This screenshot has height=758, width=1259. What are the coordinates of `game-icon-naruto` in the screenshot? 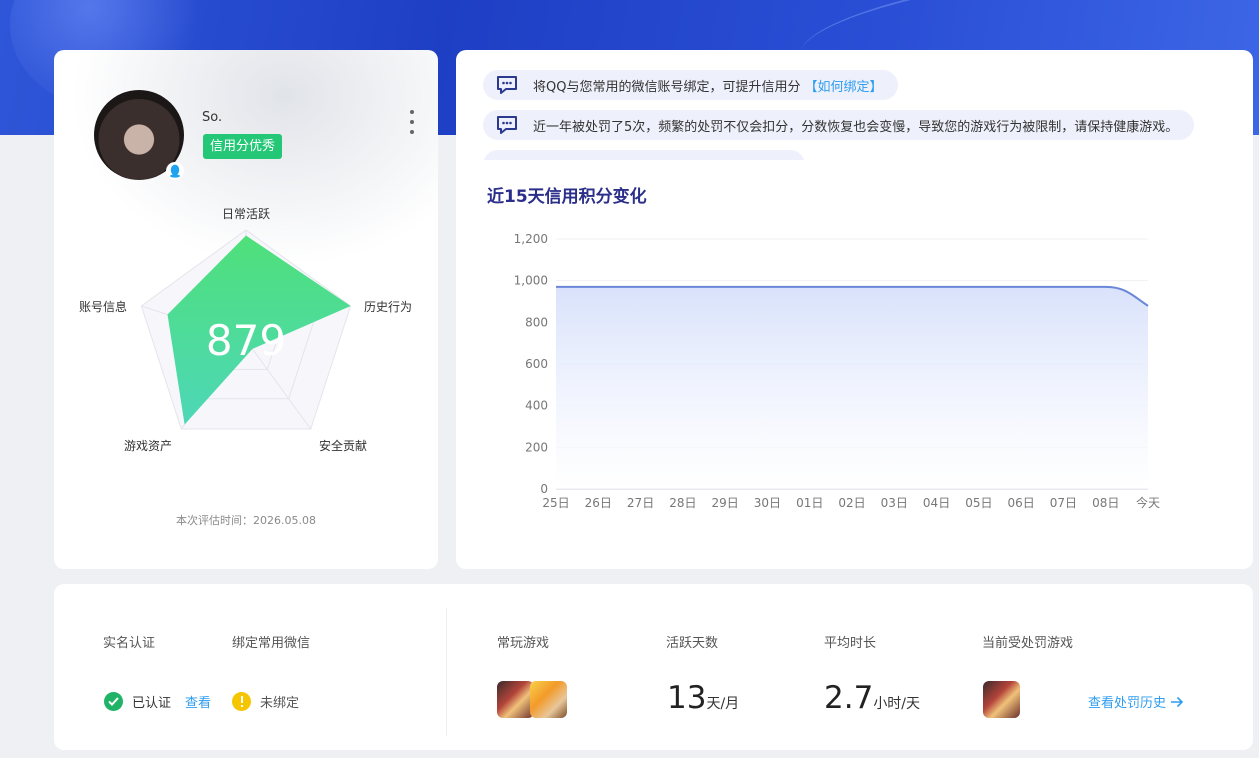 It's located at (548, 699).